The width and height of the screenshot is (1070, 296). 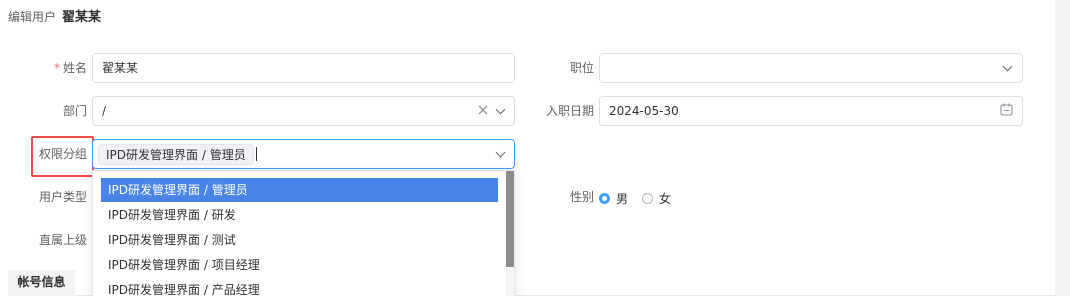 What do you see at coordinates (581, 68) in the screenshot?
I see `position-label: 职位` at bounding box center [581, 68].